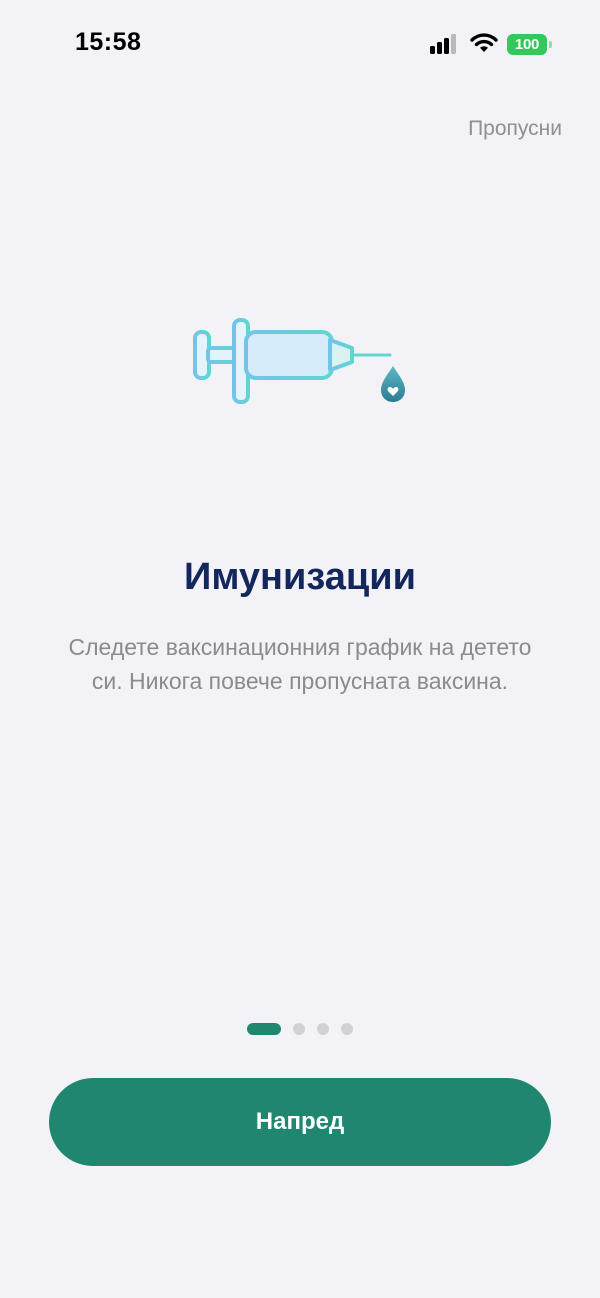 This screenshot has width=600, height=1298. I want to click on wifi-icon, so click(484, 42).